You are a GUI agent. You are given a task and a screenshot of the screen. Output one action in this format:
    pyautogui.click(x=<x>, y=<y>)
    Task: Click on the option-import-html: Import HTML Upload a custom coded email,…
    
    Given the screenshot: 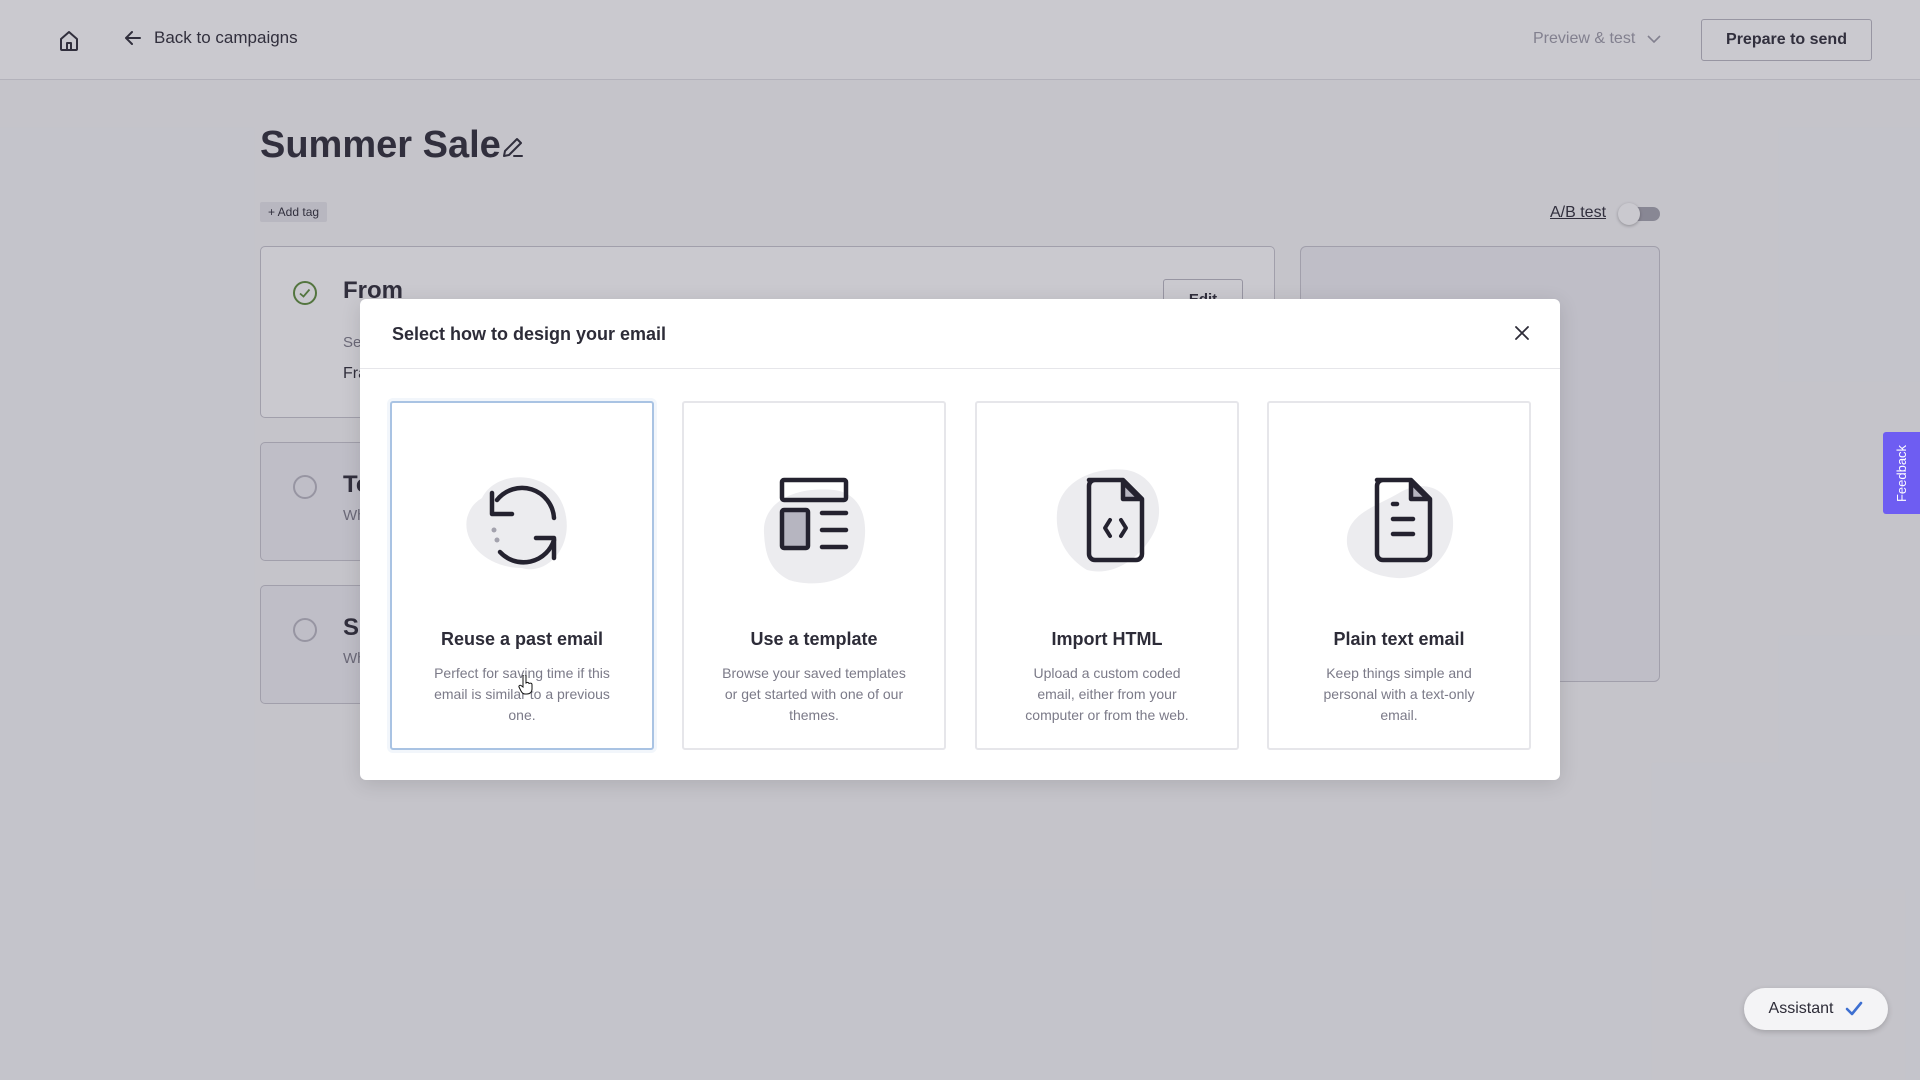 What is the action you would take?
    pyautogui.click(x=1107, y=575)
    